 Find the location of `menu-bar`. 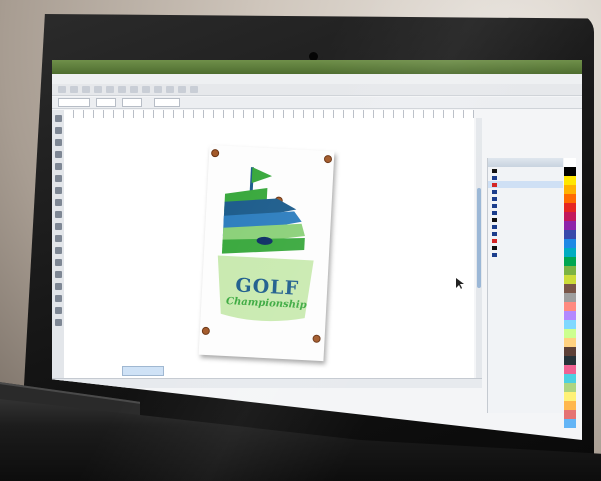

menu-bar is located at coordinates (317, 79).